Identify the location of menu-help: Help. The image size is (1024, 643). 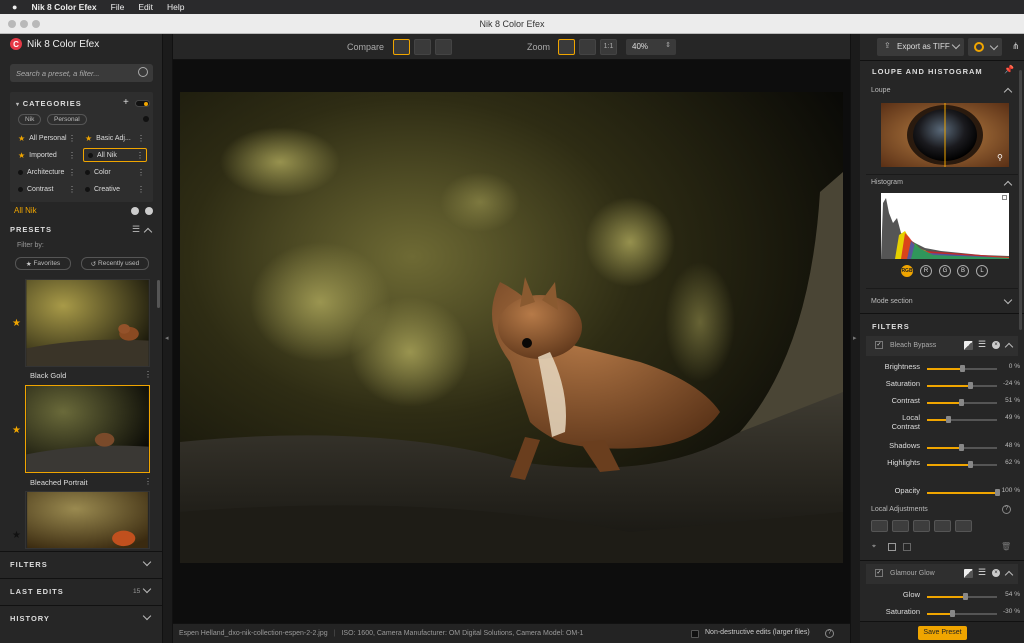
(175, 7).